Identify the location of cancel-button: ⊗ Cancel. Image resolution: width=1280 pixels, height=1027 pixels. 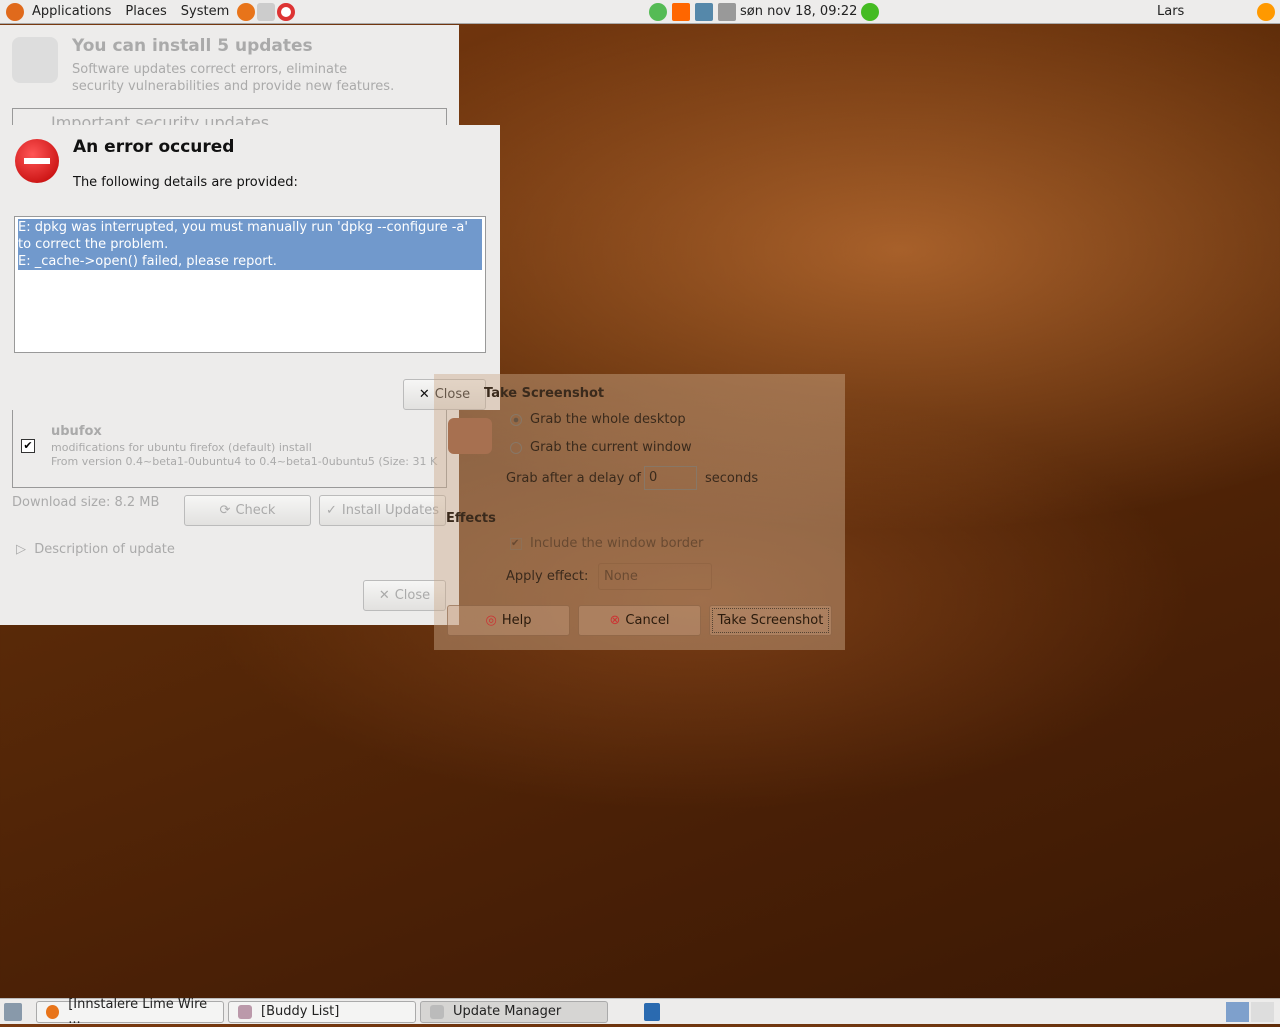
(639, 620).